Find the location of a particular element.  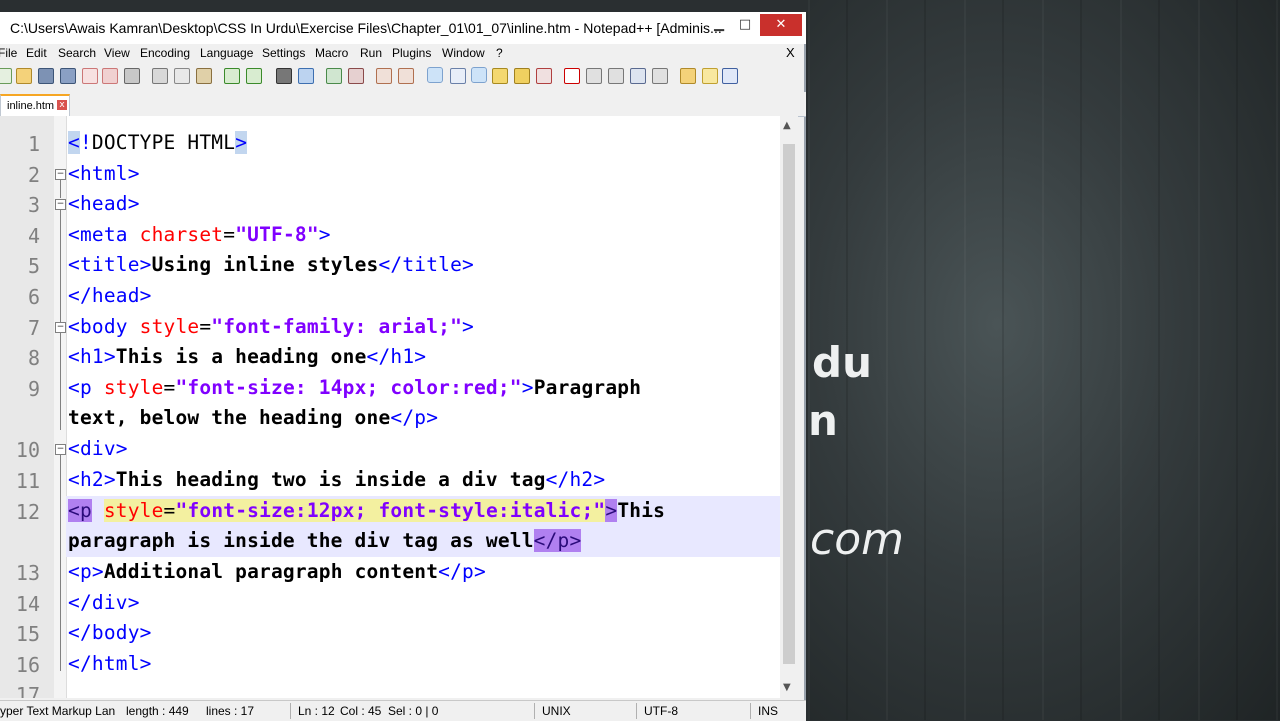

function-list-icon is located at coordinates (544, 76).